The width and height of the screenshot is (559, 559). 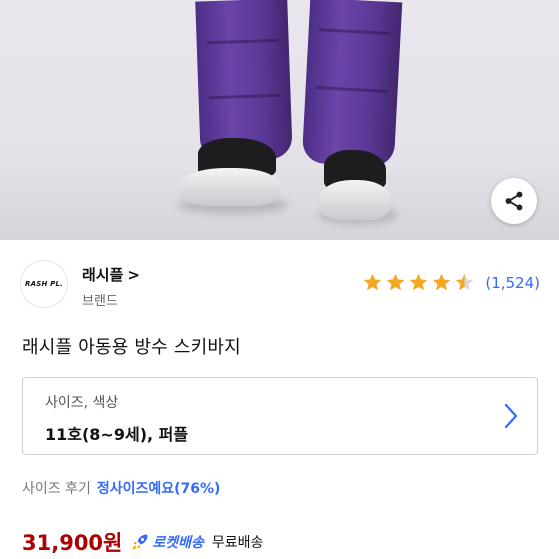 I want to click on brand-chevron: >, so click(x=133, y=274).